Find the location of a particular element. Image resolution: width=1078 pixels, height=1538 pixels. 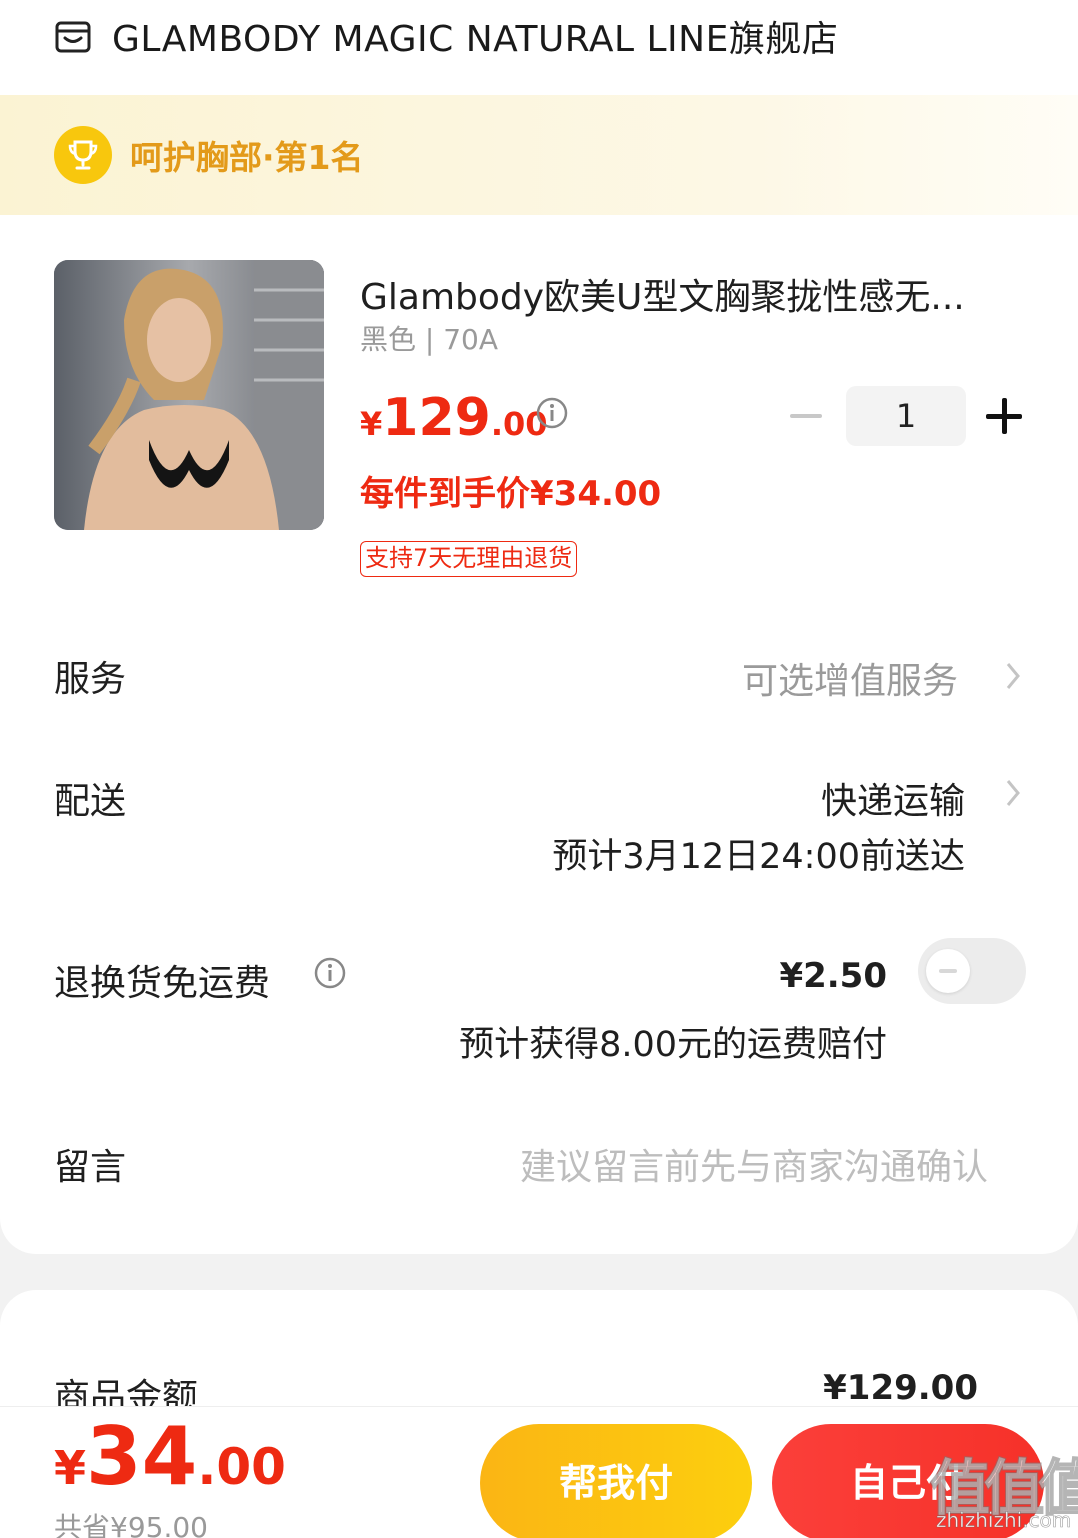

return-shipping-note: 预计获得8.00元的运费赔付 is located at coordinates (673, 1045).